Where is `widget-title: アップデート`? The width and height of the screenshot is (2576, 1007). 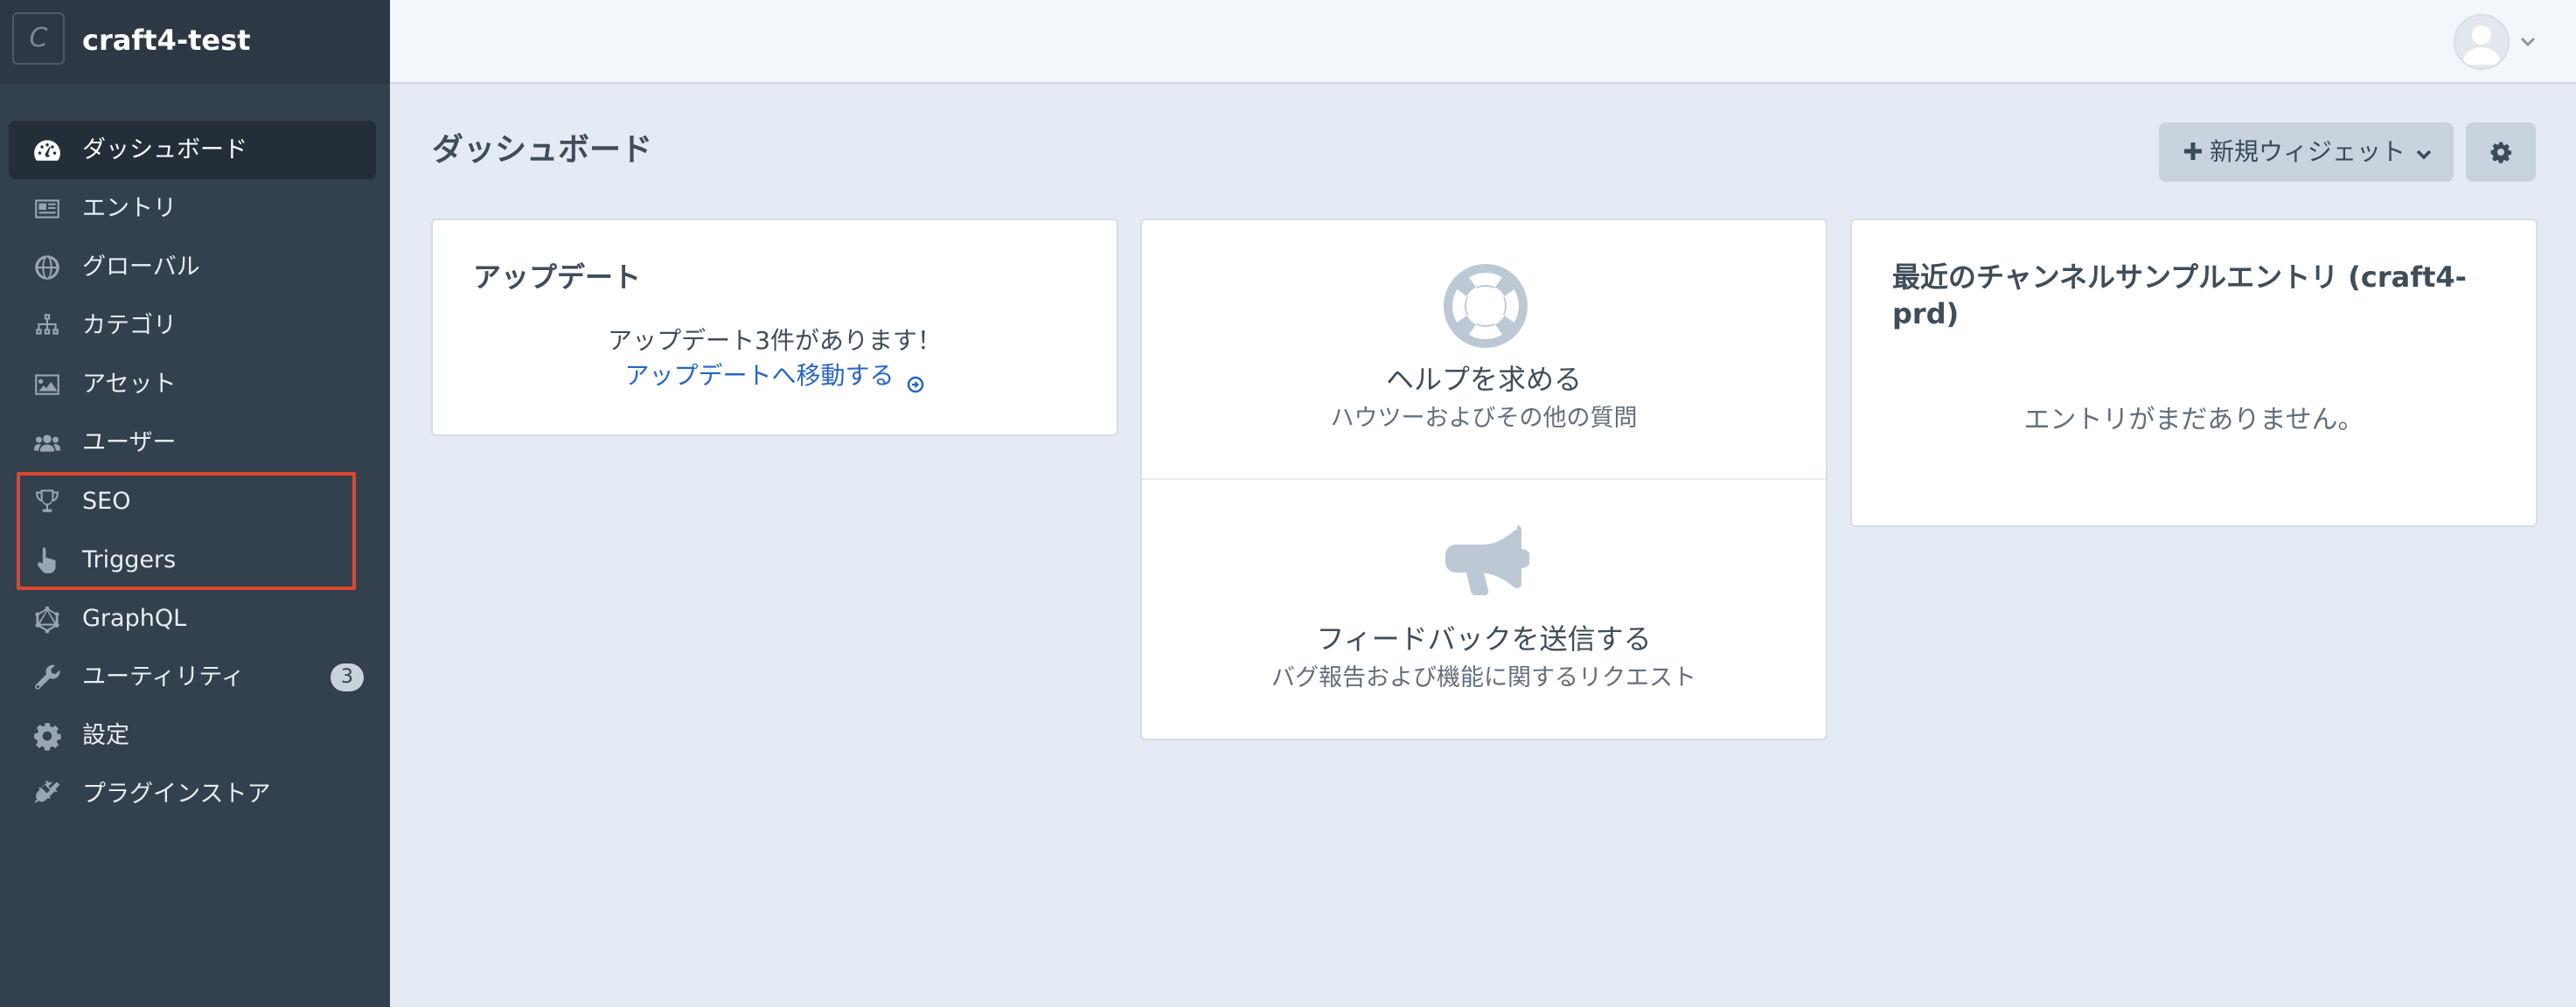
widget-title: アップデート is located at coordinates (557, 277).